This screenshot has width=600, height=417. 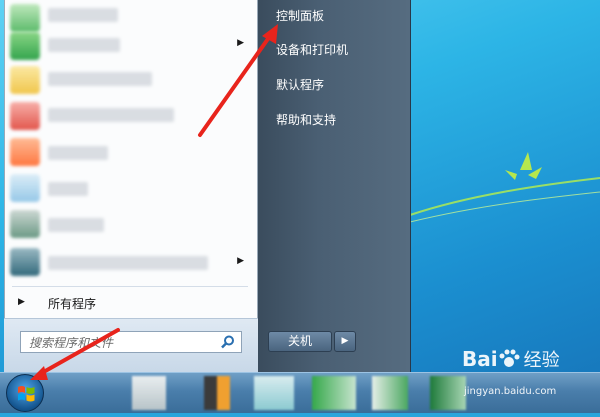 What do you see at coordinates (312, 49) in the screenshot?
I see `devices-and-printers-link: 设备和打印机` at bounding box center [312, 49].